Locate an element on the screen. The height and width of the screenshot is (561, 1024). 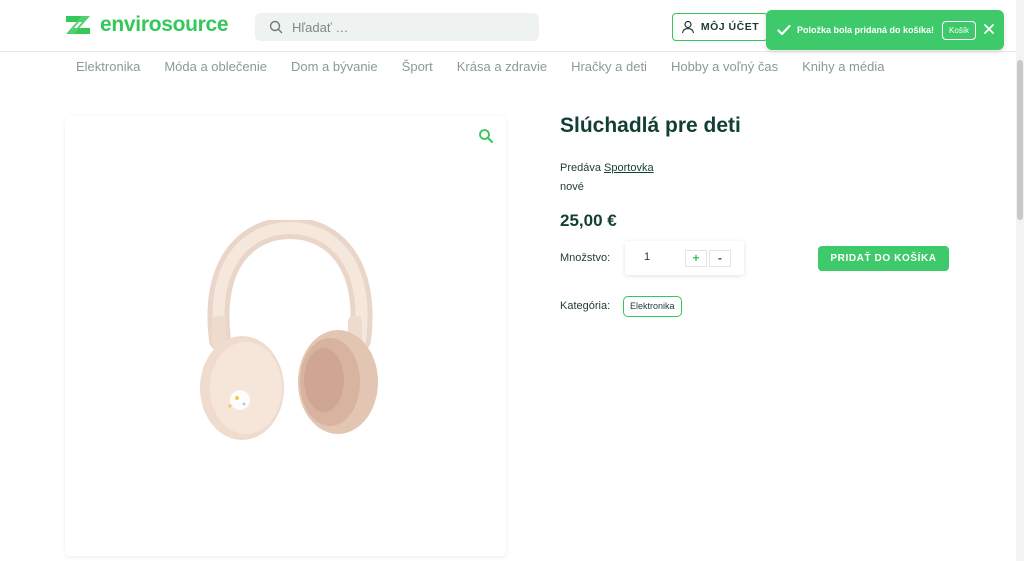
nav-item-hobby: Hobby a voľný čas is located at coordinates (724, 67).